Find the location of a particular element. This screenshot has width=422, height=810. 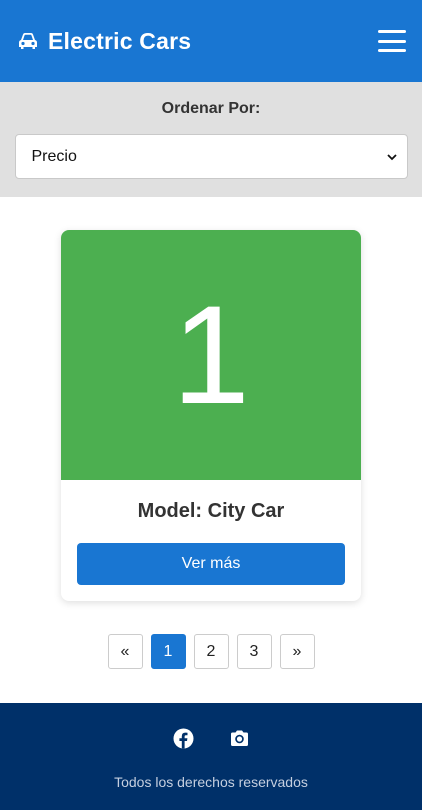

card-body: Model: City Car Ver más is located at coordinates (211, 540).